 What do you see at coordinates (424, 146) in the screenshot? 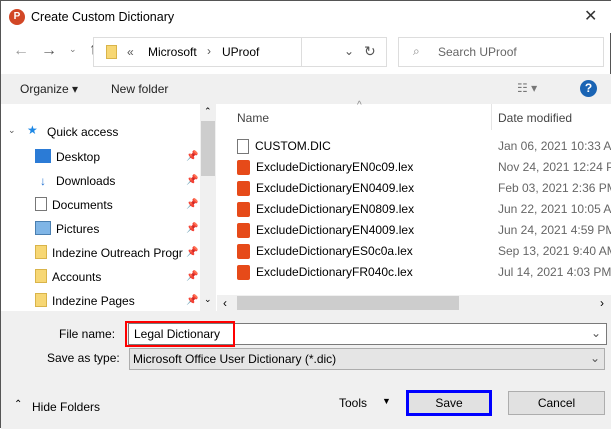
I see `file-row: CUSTOM.DIC Jan 06, 2021 10:33 AM` at bounding box center [424, 146].